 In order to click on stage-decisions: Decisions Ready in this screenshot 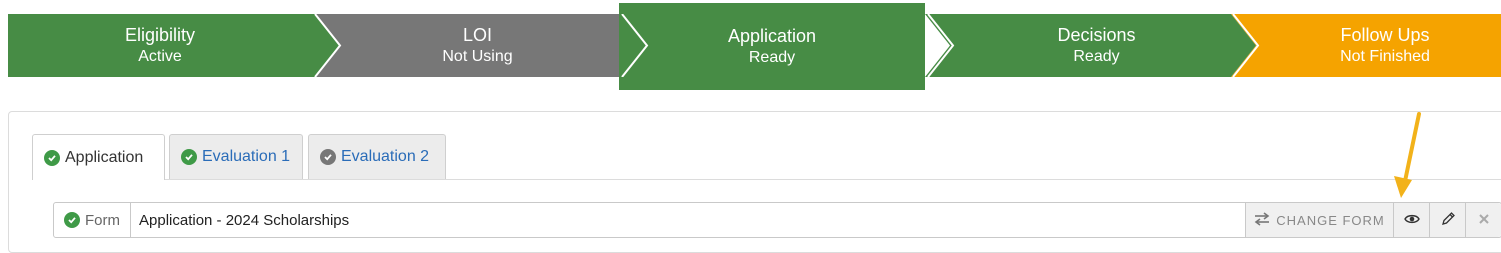, I will do `click(1090, 45)`.